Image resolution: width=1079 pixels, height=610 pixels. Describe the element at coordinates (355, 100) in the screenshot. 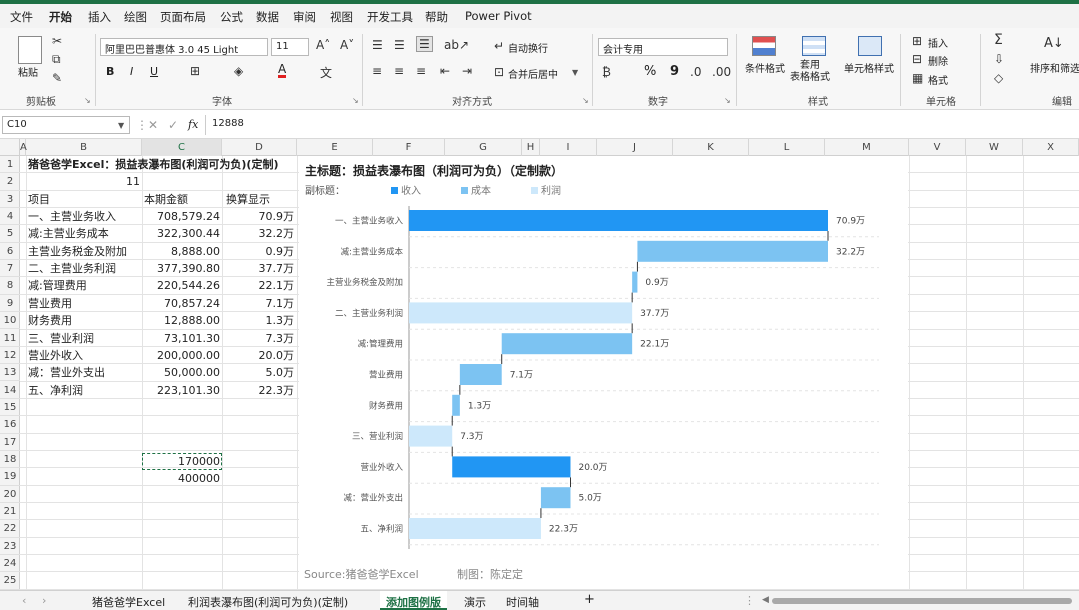

I see `font-launcher-icon: ↘` at that location.